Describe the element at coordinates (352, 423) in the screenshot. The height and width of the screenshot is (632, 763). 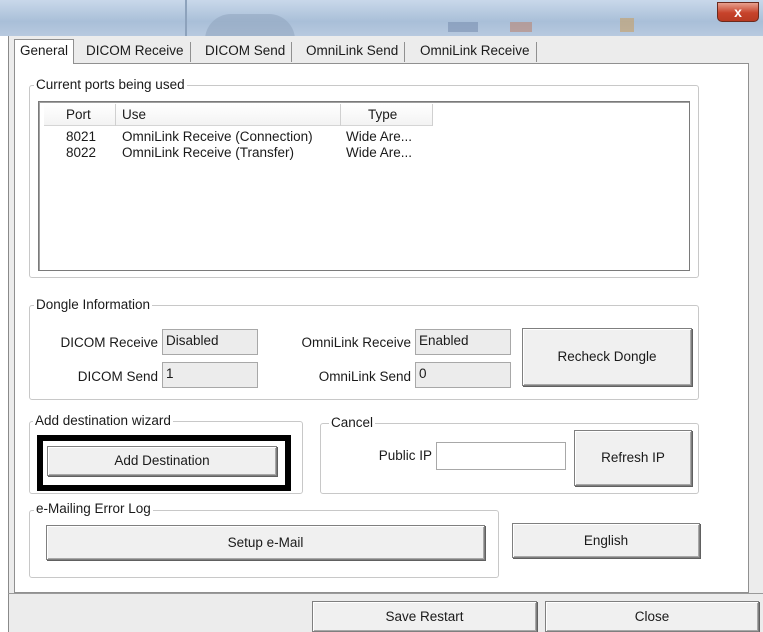
I see `cancel-group-label: Cancel` at that location.